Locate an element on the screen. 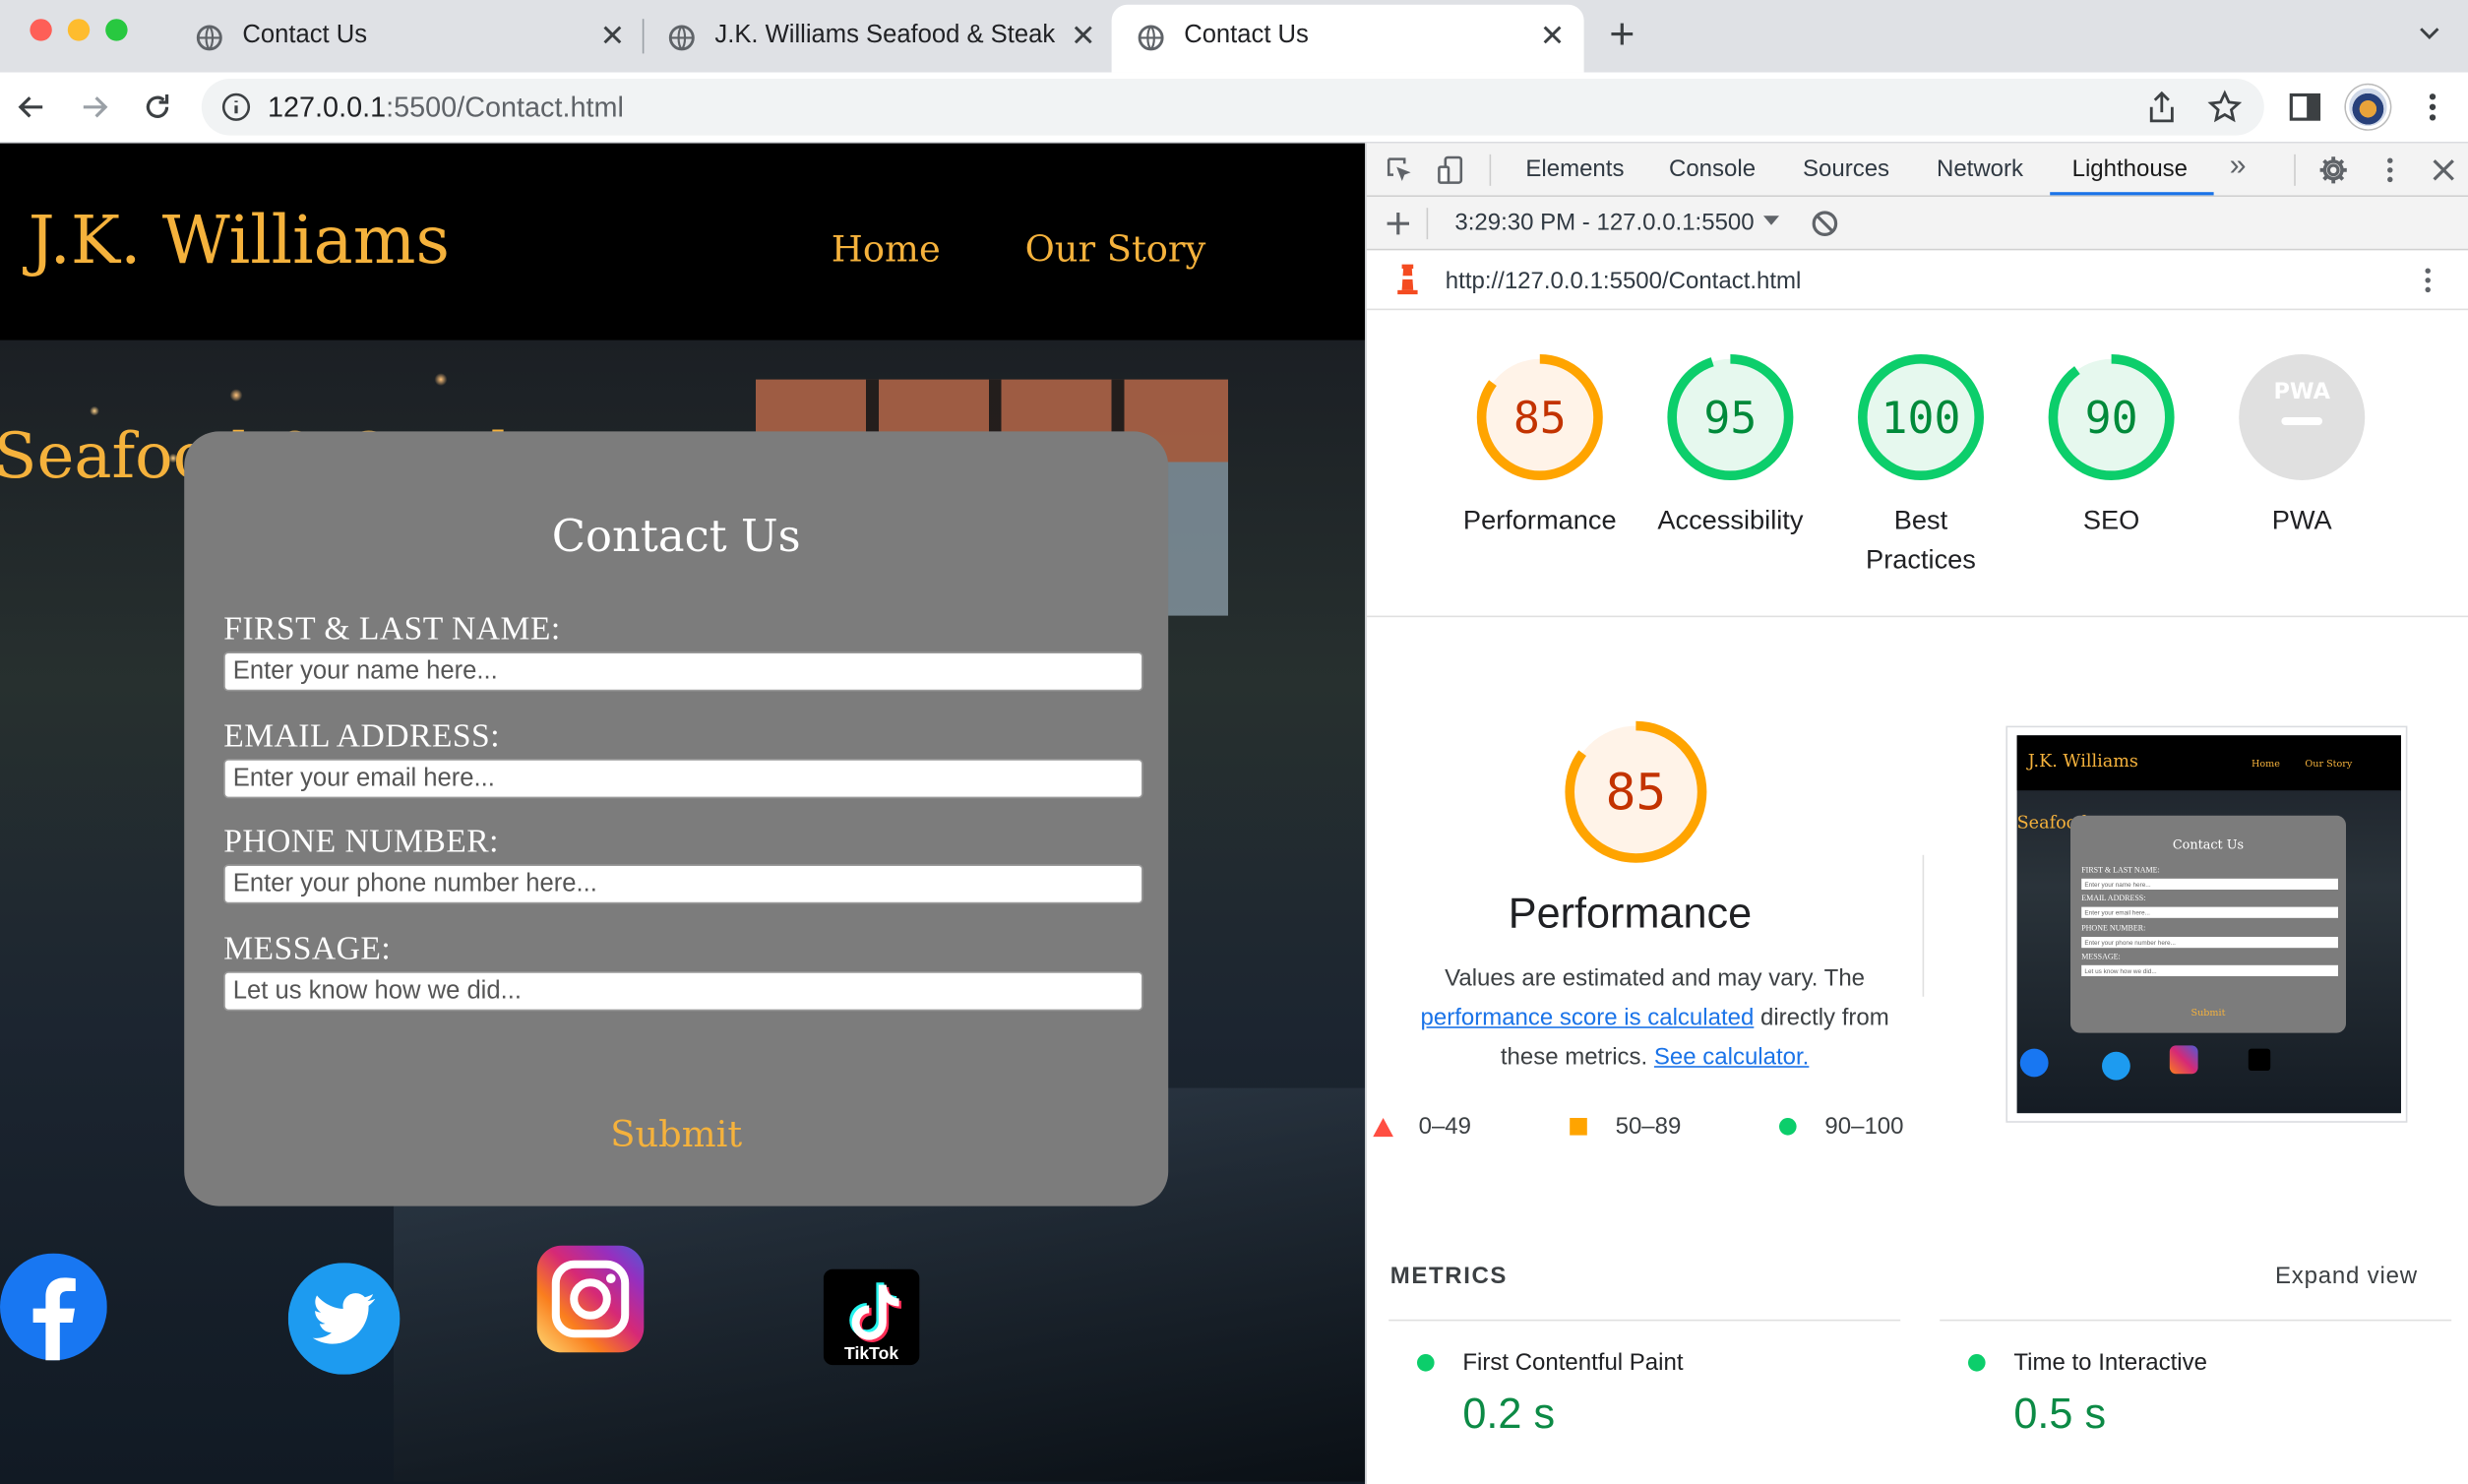  tab-title: J.K. Williams Seafood & Steak is located at coordinates (885, 35).